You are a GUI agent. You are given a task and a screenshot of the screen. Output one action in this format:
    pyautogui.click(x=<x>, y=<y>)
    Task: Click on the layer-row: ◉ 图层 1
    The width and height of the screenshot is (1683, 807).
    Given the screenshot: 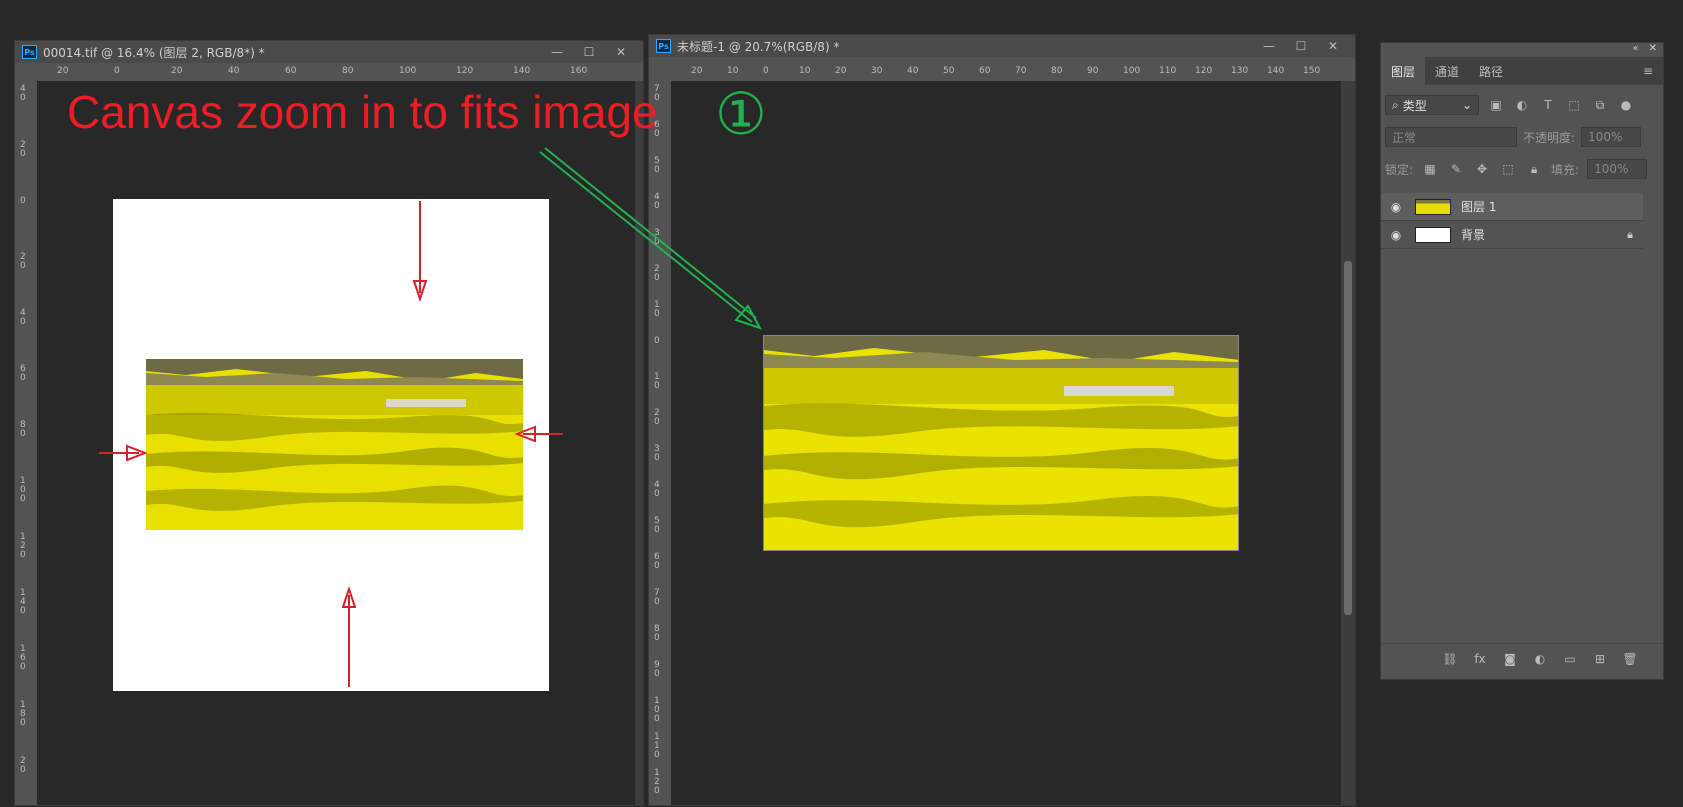 What is the action you would take?
    pyautogui.click(x=1512, y=207)
    